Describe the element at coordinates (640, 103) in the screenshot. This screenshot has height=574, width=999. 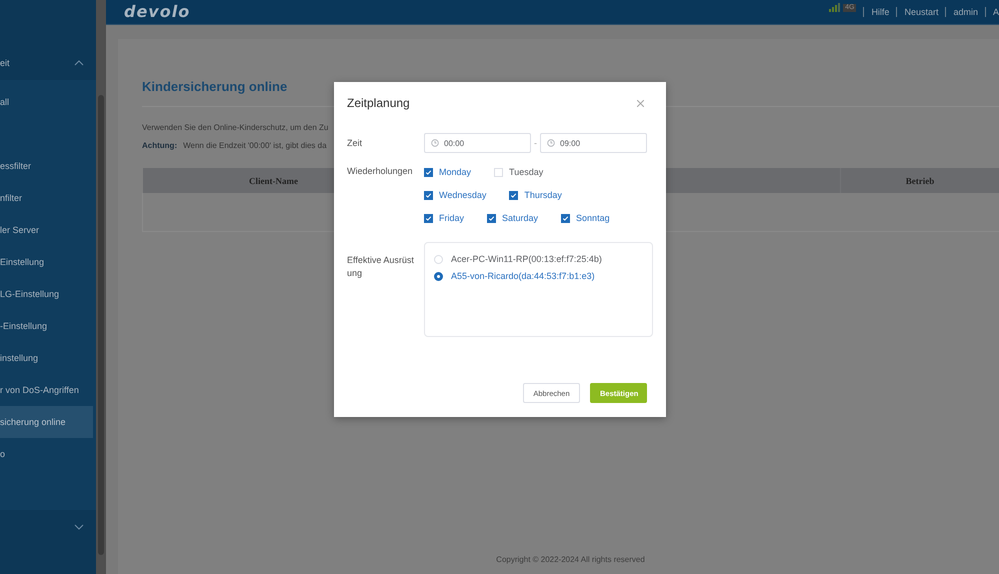
I see `close-icon` at that location.